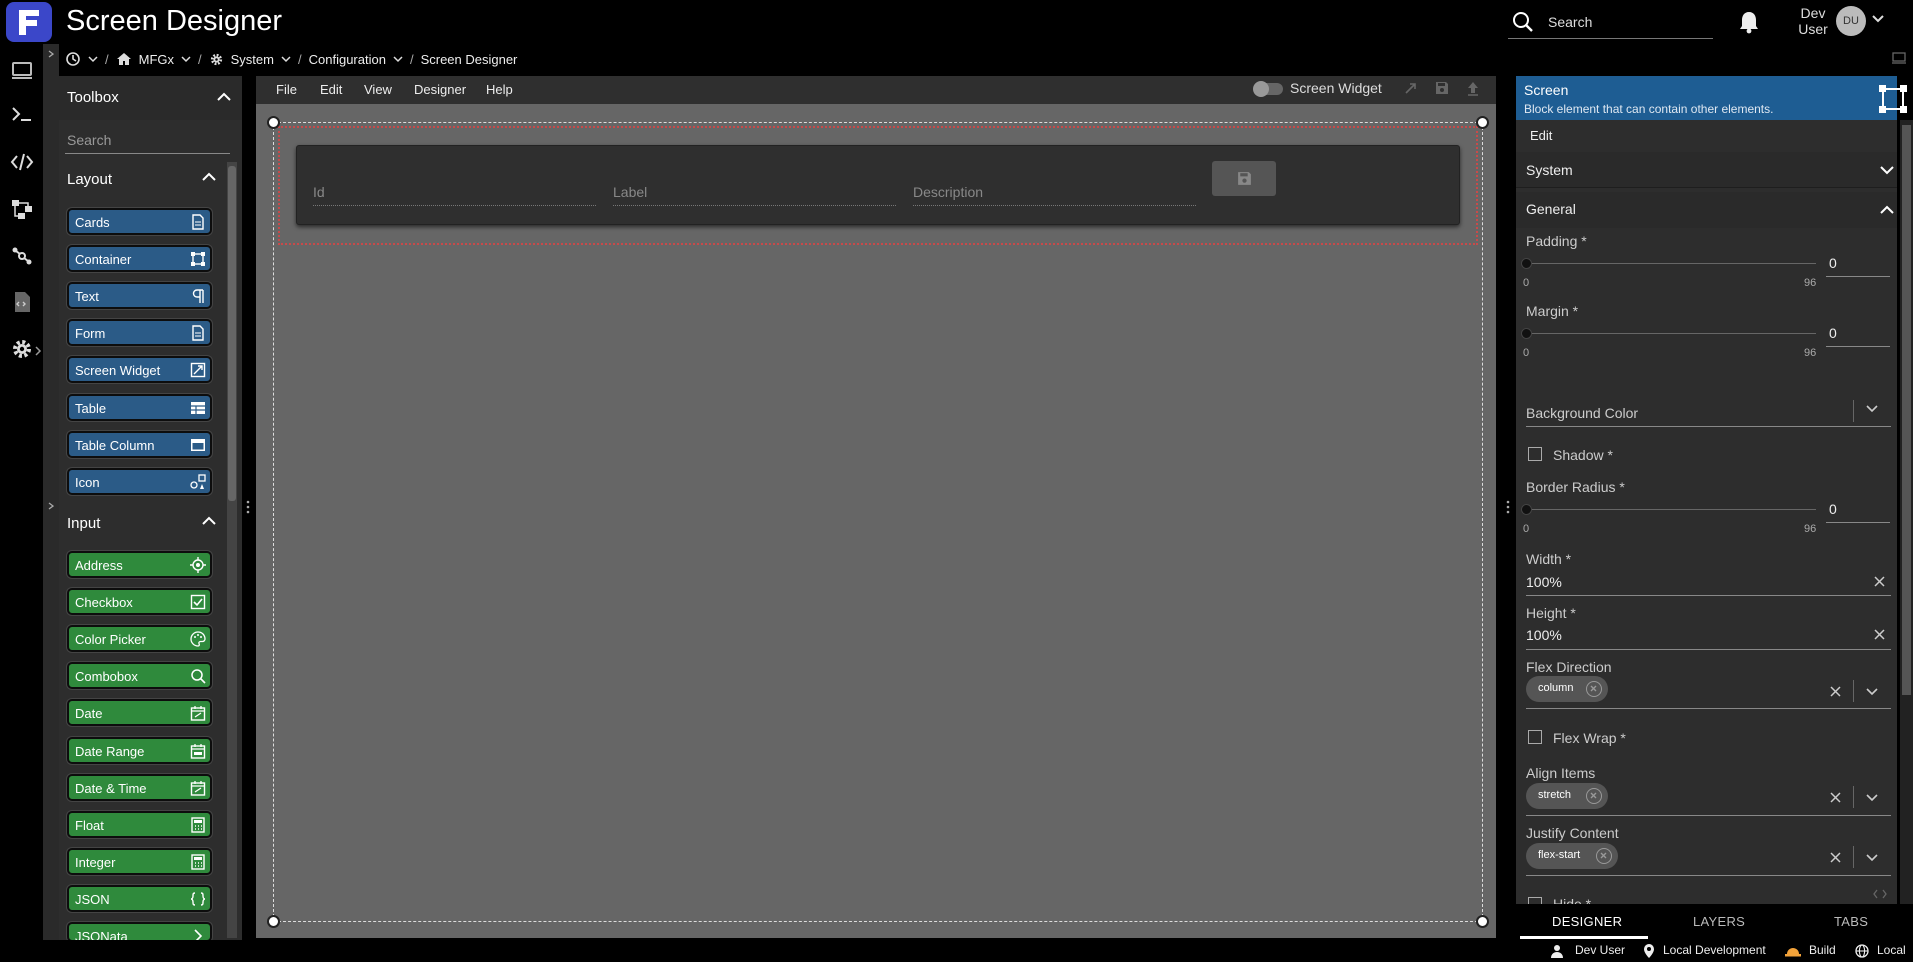 Image resolution: width=1913 pixels, height=962 pixels. Describe the element at coordinates (1541, 135) in the screenshot. I see `edit-button: Edit` at that location.